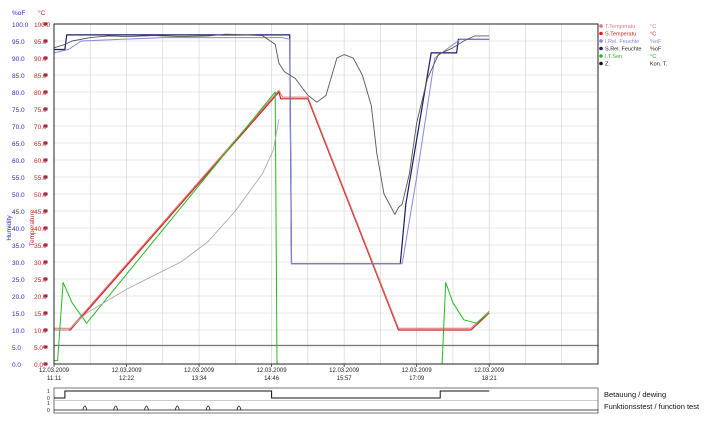 Image resolution: width=718 pixels, height=429 pixels. What do you see at coordinates (200, 379) in the screenshot?
I see `x-tick-time: 13:34` at bounding box center [200, 379].